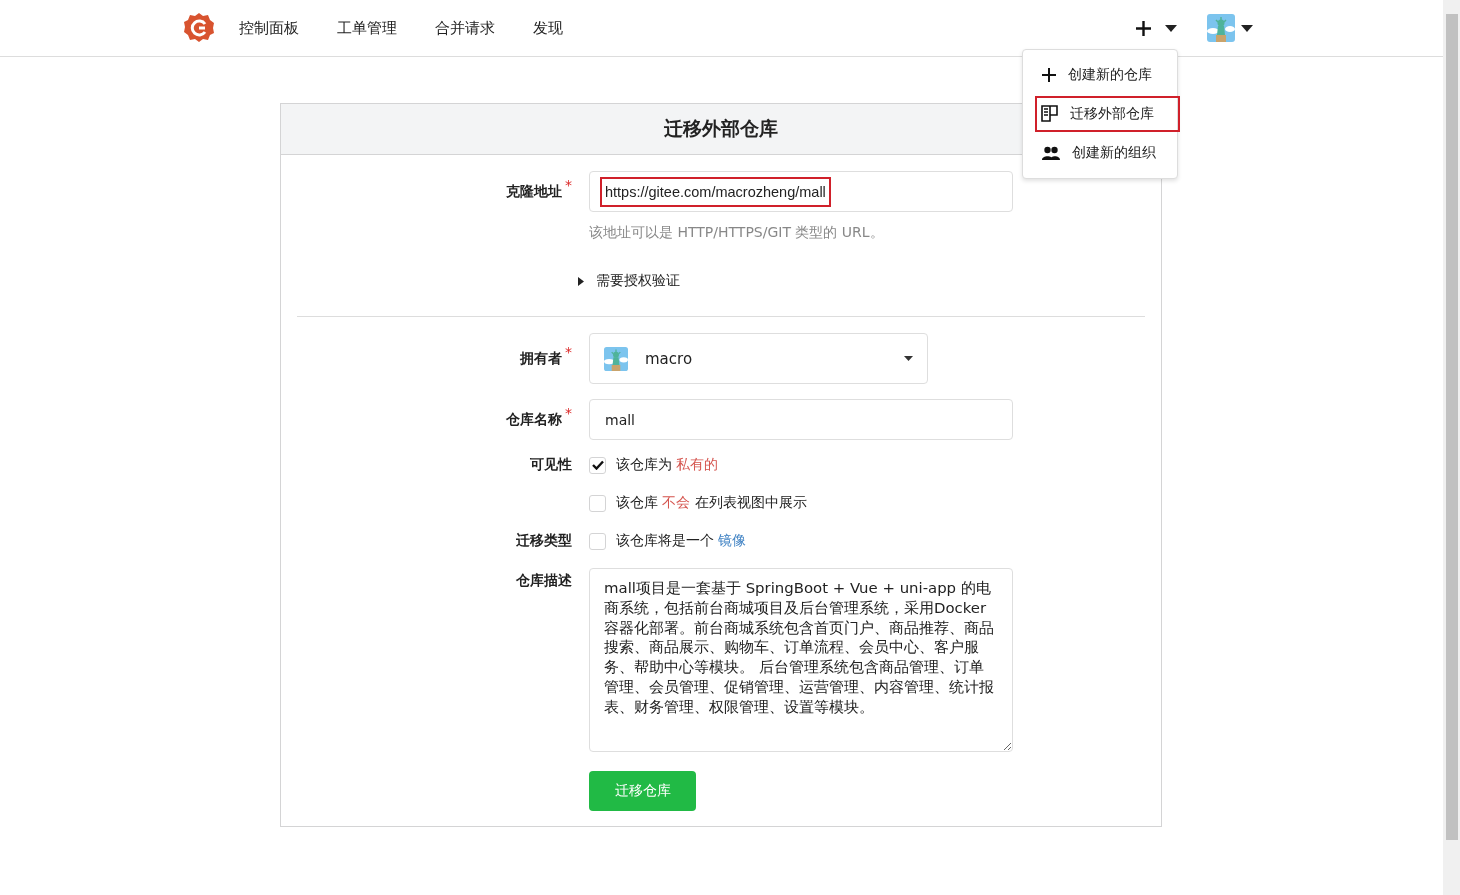 Image resolution: width=1460 pixels, height=895 pixels. Describe the element at coordinates (801, 419) in the screenshot. I see `repo-name-field: mall` at that location.